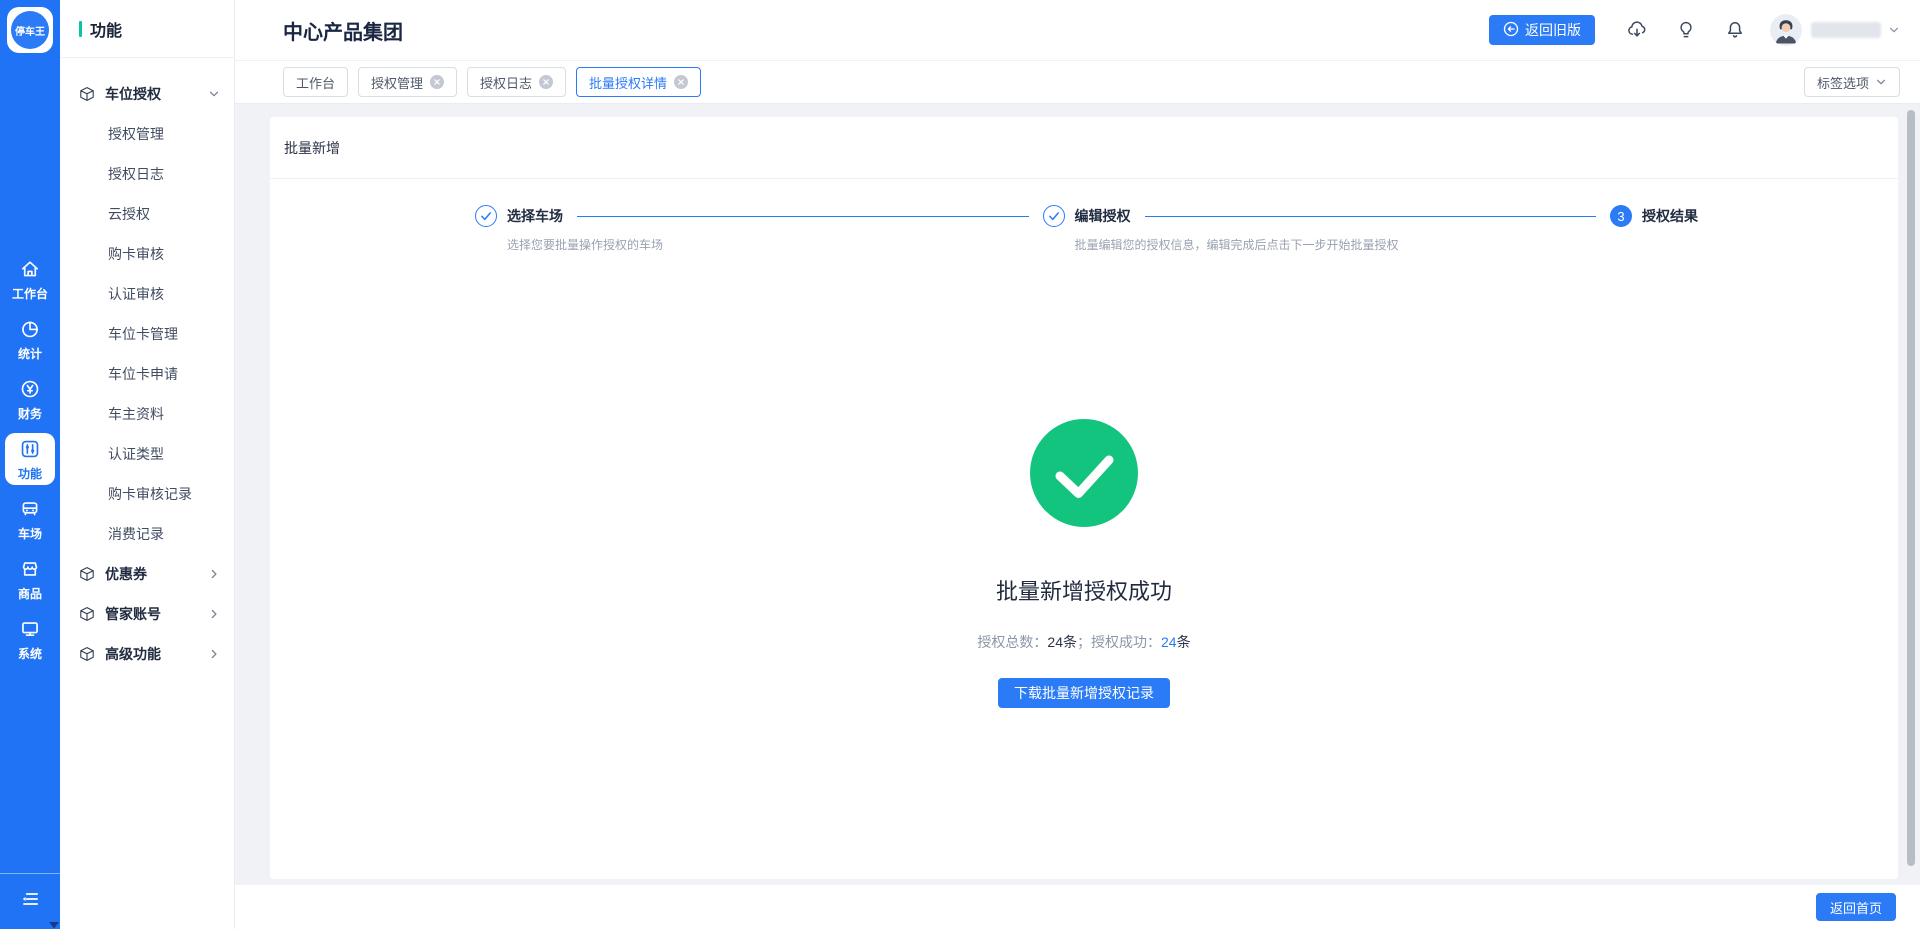 This screenshot has height=929, width=1920. Describe the element at coordinates (29, 654) in the screenshot. I see `rail-item-label: 系统` at that location.